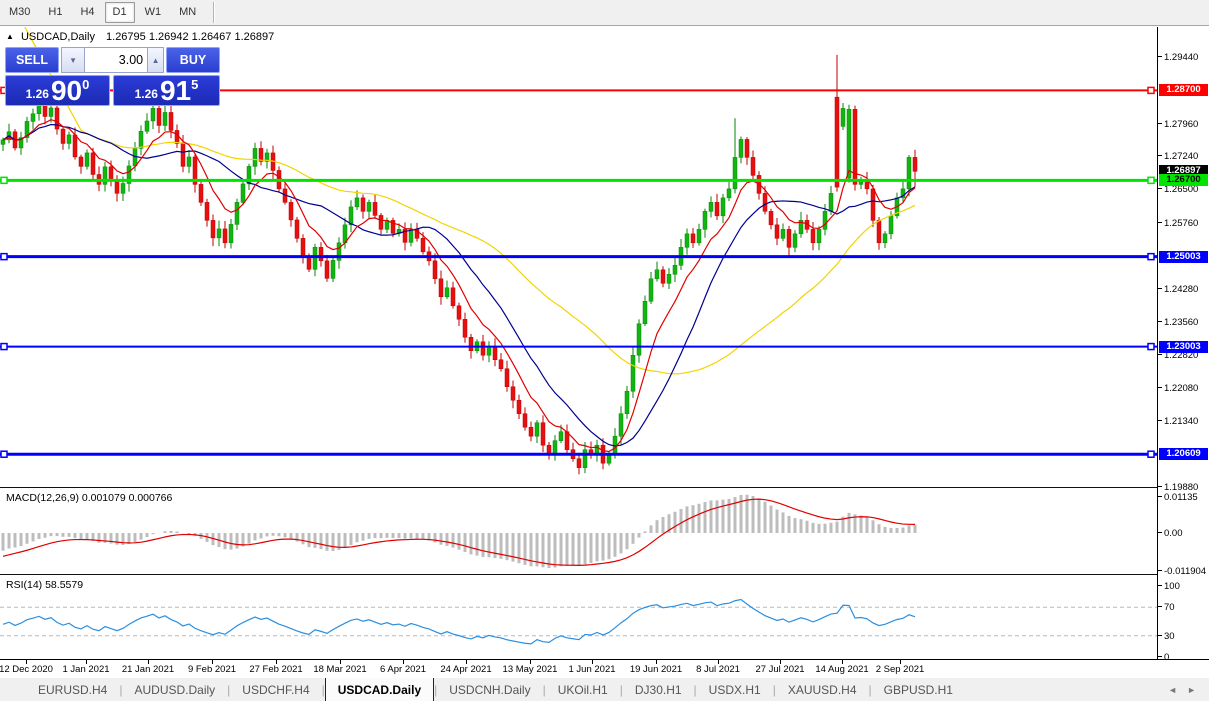  Describe the element at coordinates (275, 689) in the screenshot. I see `chart-tab-usdchf-h4: USDCHF.H4` at that location.